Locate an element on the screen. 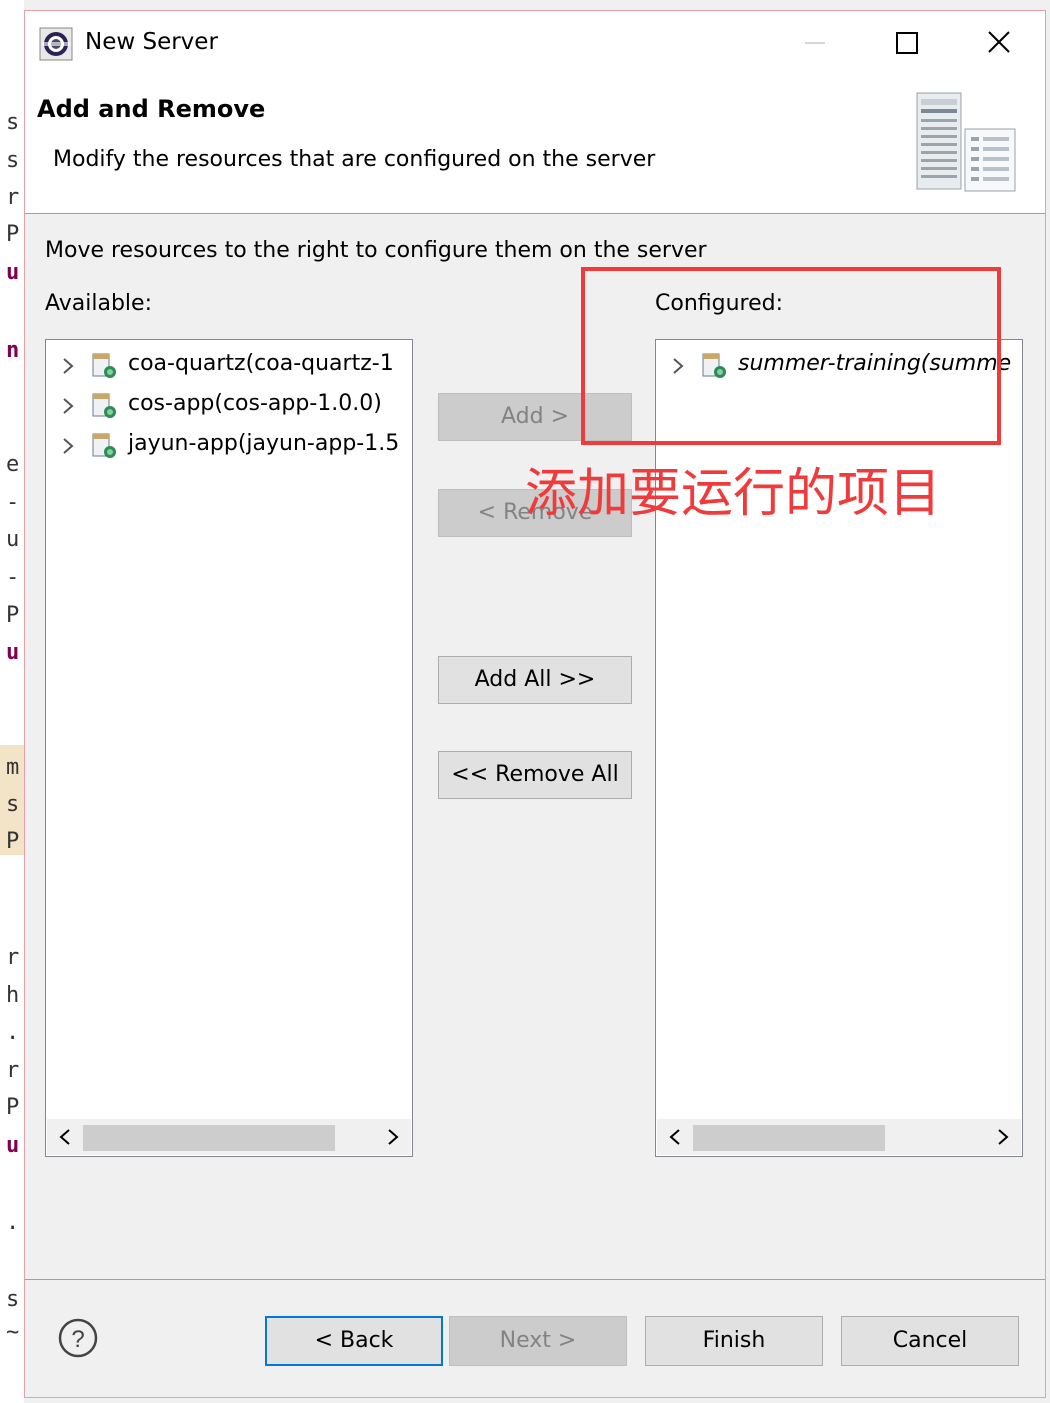 The height and width of the screenshot is (1403, 1050). tree-item-coa-quartz: coa-quartz(coa-quartz-1 is located at coordinates (229, 366).